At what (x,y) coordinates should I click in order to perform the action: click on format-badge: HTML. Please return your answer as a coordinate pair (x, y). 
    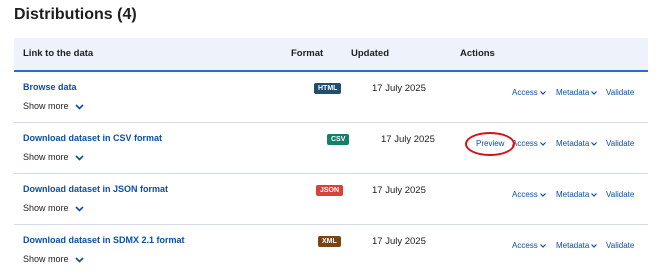
    Looking at the image, I should click on (328, 88).